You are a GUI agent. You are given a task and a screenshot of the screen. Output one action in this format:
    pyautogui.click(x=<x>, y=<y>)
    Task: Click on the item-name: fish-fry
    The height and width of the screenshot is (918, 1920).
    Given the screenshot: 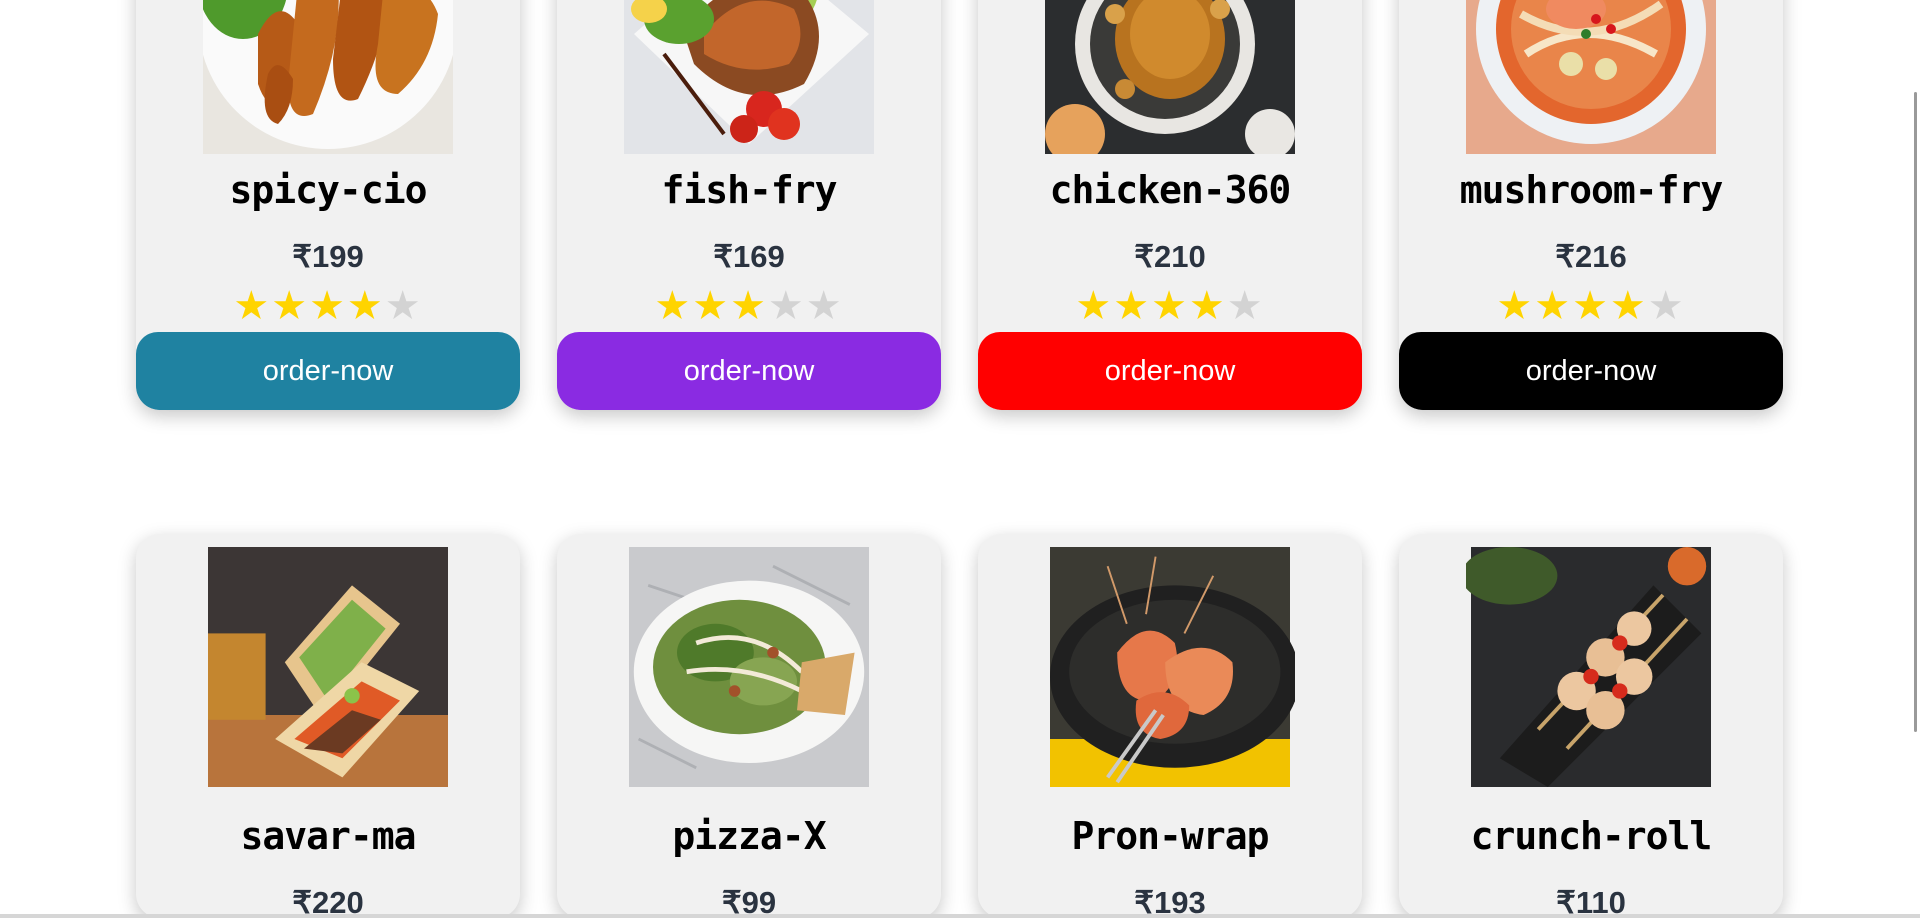 What is the action you would take?
    pyautogui.click(x=749, y=190)
    